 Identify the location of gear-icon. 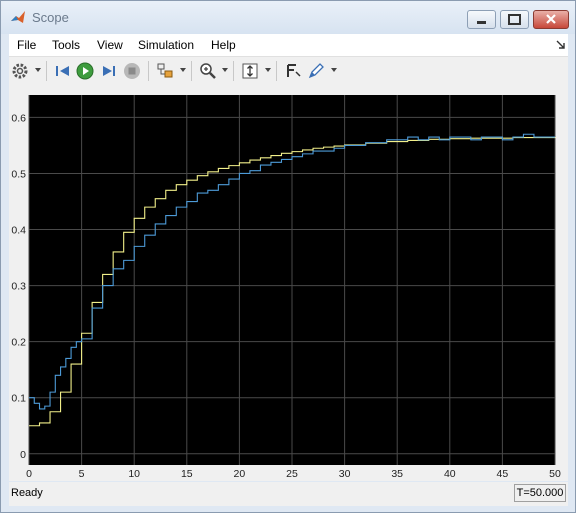
(20, 71).